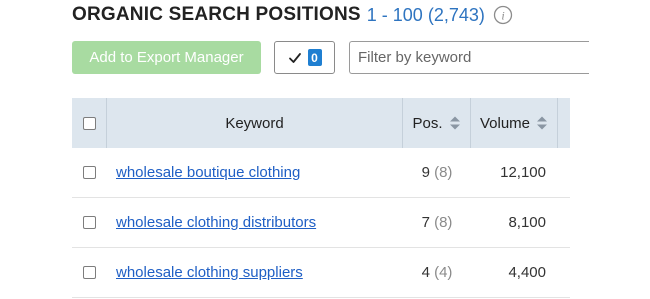 This screenshot has height=299, width=650. What do you see at coordinates (523, 172) in the screenshot?
I see `volume-cell: 12,100` at bounding box center [523, 172].